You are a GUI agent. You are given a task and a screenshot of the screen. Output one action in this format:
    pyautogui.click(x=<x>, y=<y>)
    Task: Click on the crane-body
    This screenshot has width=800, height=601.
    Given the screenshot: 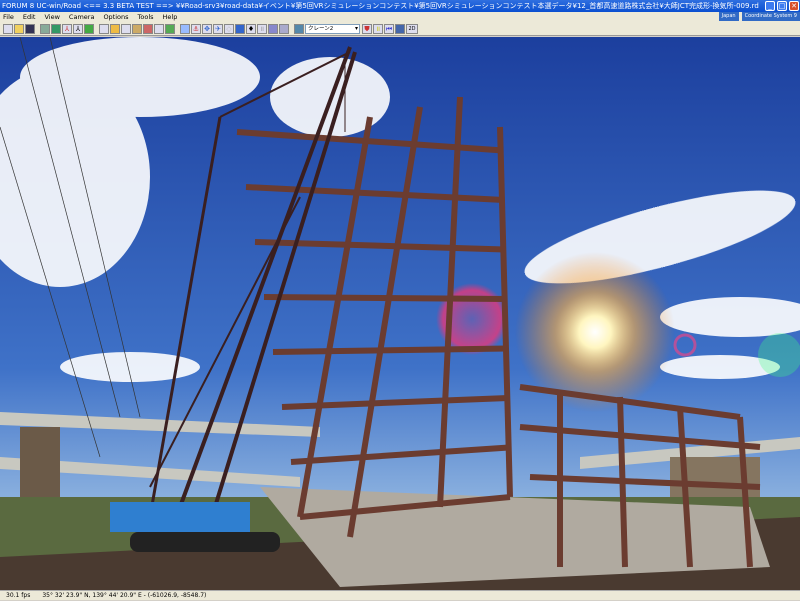 What is the action you would take?
    pyautogui.click(x=180, y=517)
    